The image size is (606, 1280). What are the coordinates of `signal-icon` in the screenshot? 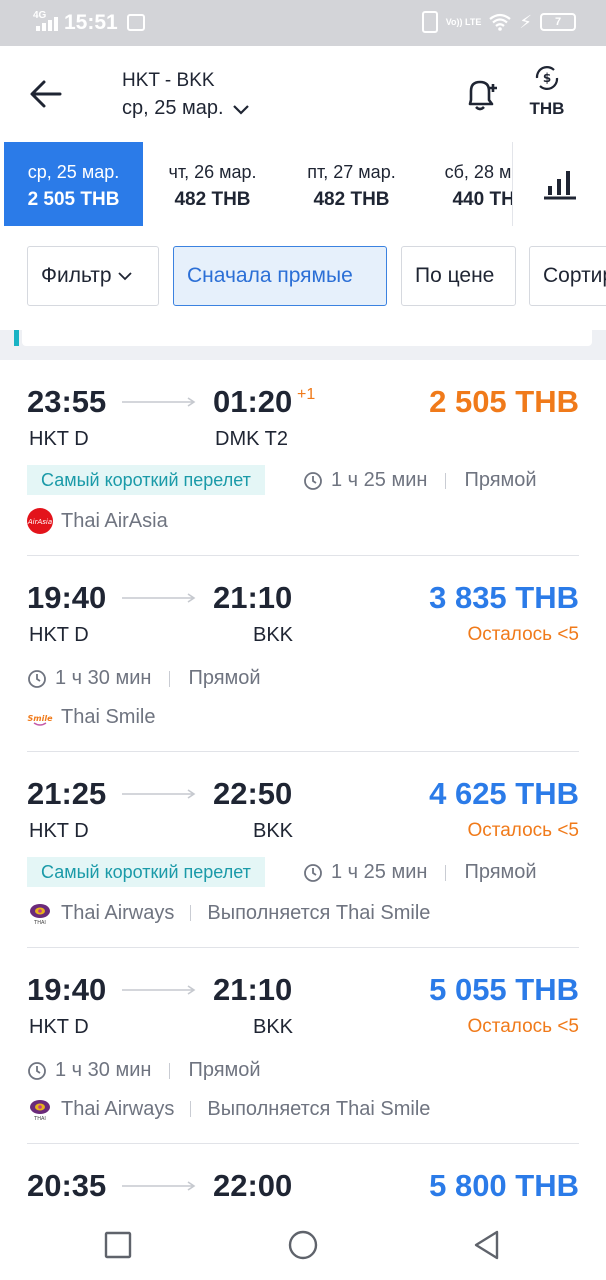 It's located at (47, 24).